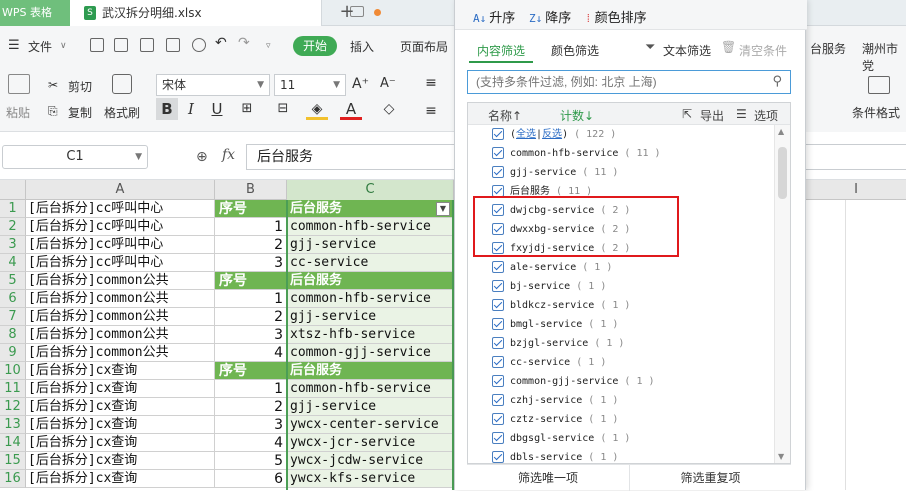 This screenshot has height=491, width=906. I want to click on row-header: 14, so click(13, 443).